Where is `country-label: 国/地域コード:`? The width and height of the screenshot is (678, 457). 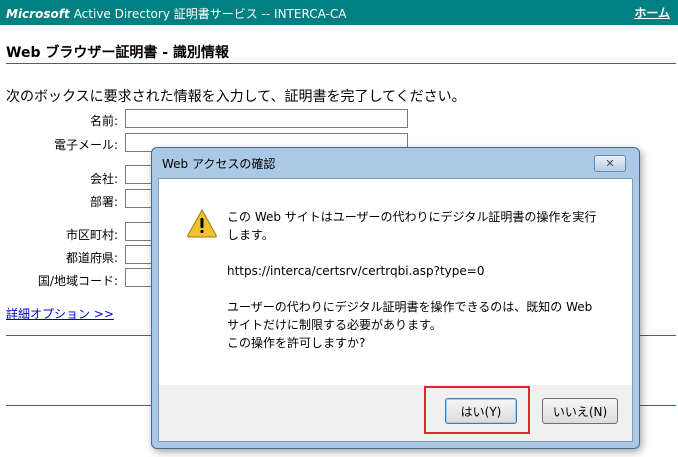
country-label: 国/地域コード: is located at coordinates (77, 281).